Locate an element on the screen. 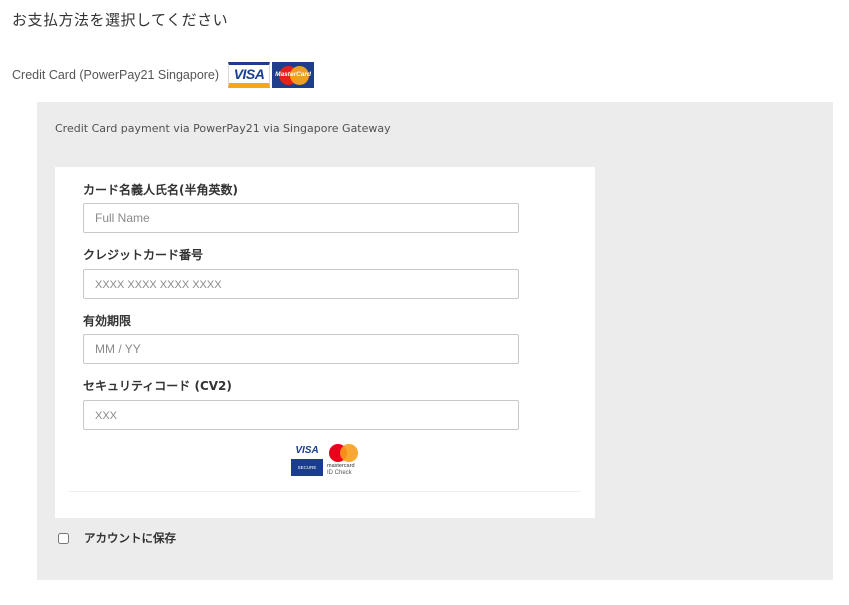 The width and height of the screenshot is (849, 605). visa-secure-title: VISA is located at coordinates (307, 450).